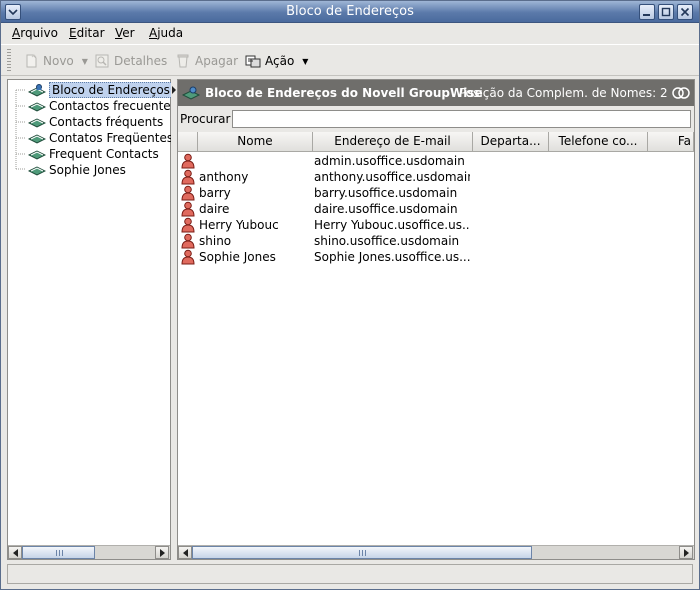 The image size is (700, 590). I want to click on search-row: Procurar, so click(436, 119).